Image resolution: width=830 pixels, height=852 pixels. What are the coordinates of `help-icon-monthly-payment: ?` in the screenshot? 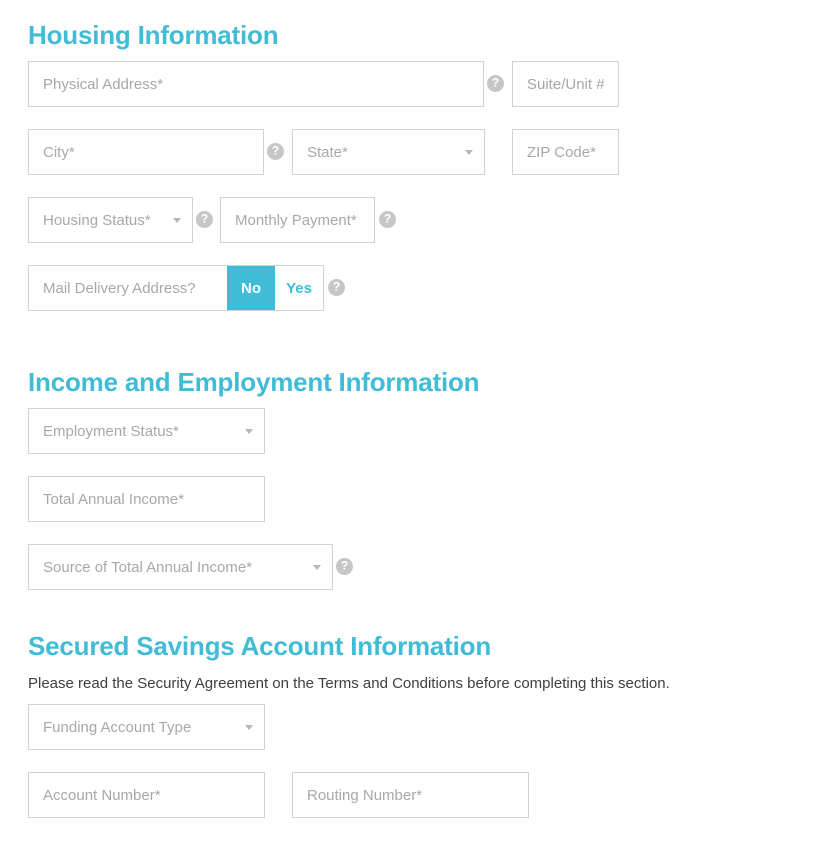 It's located at (387, 219).